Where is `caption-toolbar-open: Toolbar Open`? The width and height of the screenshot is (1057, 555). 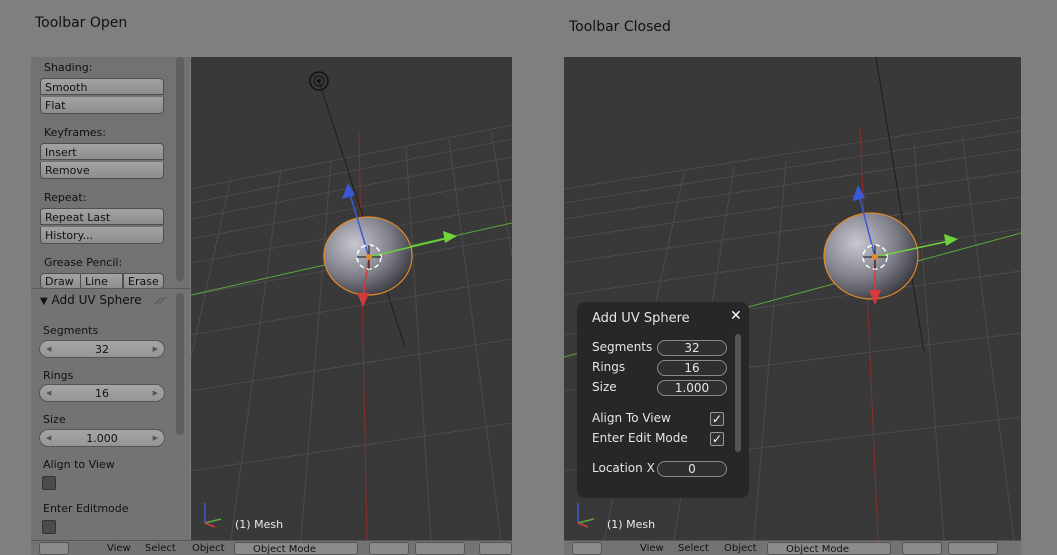 caption-toolbar-open: Toolbar Open is located at coordinates (81, 23).